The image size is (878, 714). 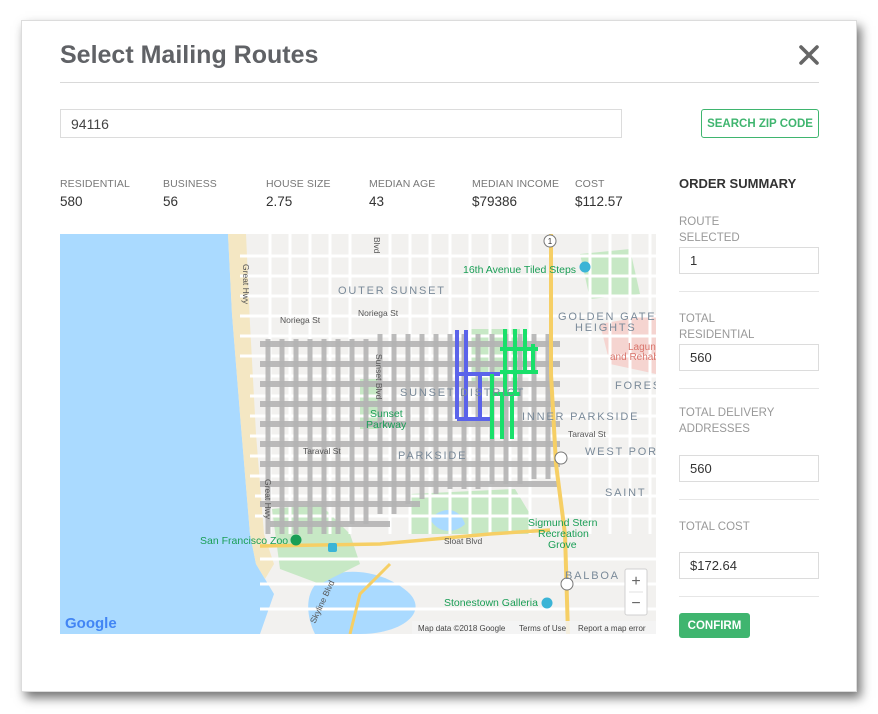 What do you see at coordinates (738, 183) in the screenshot?
I see `order-summary-title: ORDER SUMMARY` at bounding box center [738, 183].